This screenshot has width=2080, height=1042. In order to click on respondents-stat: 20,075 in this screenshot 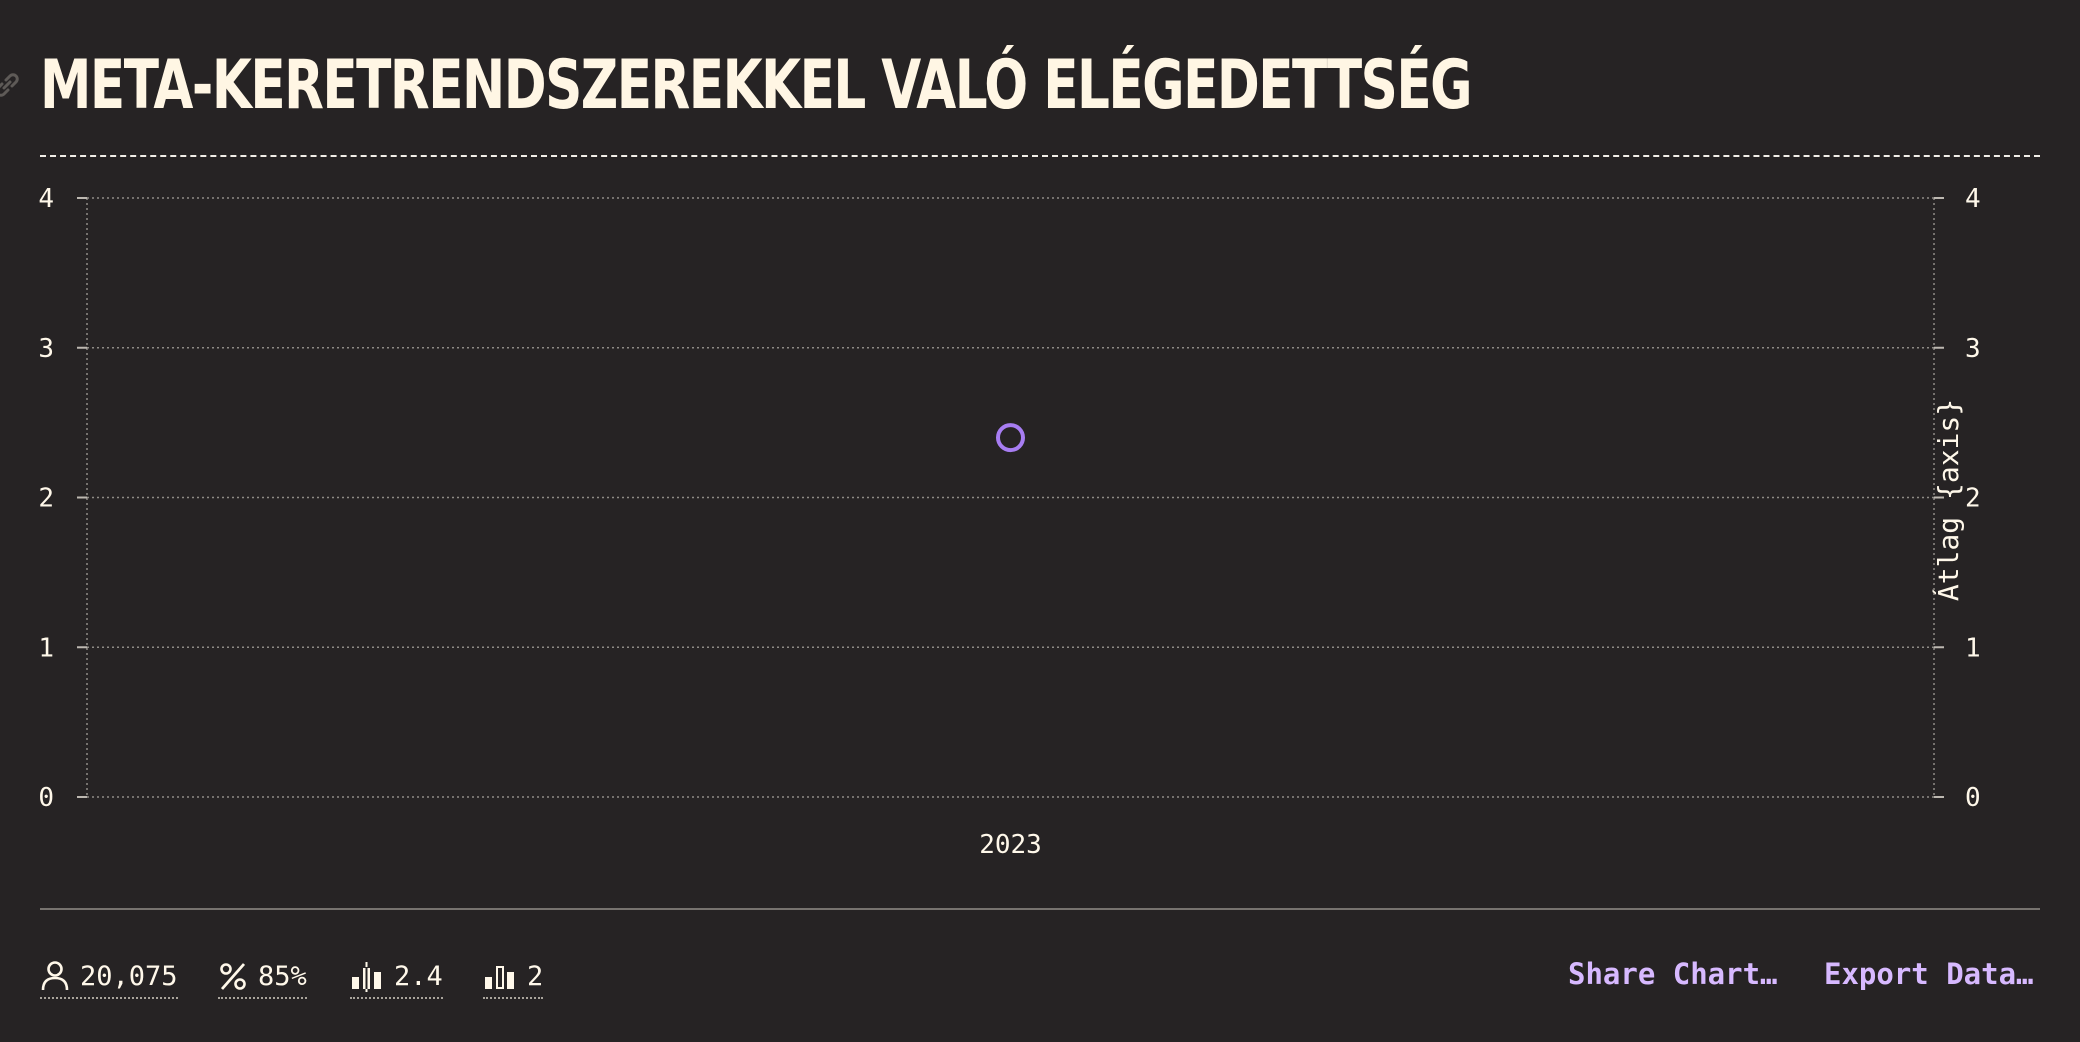, I will do `click(109, 977)`.